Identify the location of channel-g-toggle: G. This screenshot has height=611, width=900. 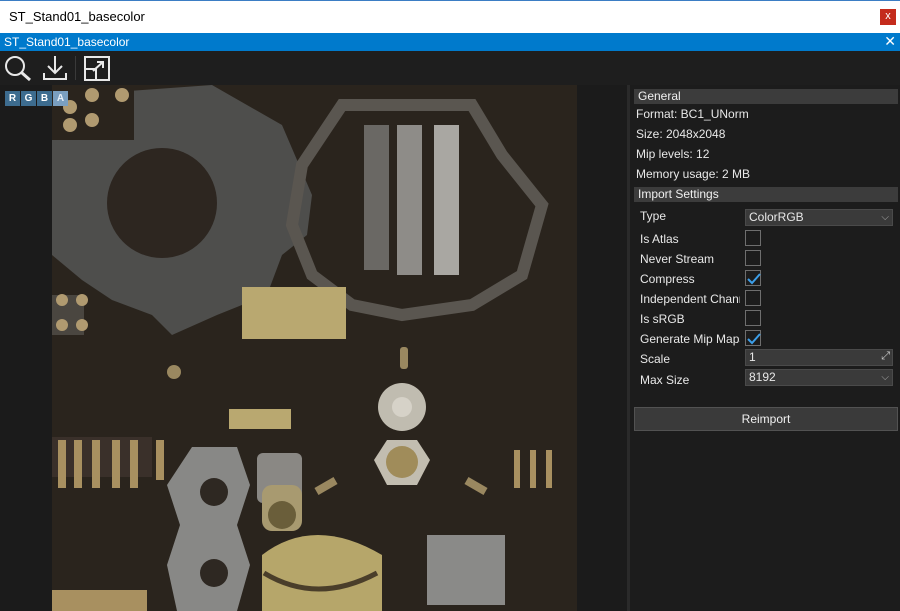
(28, 98).